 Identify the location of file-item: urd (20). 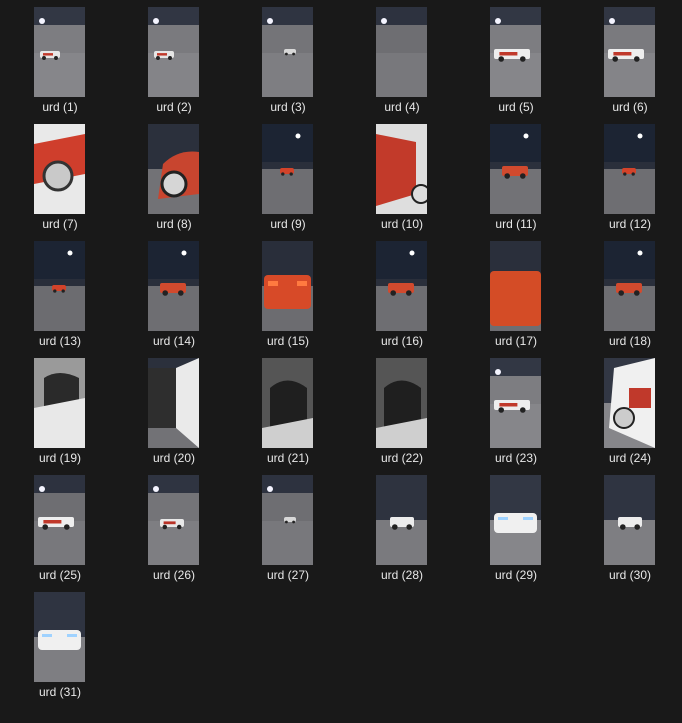
(174, 408).